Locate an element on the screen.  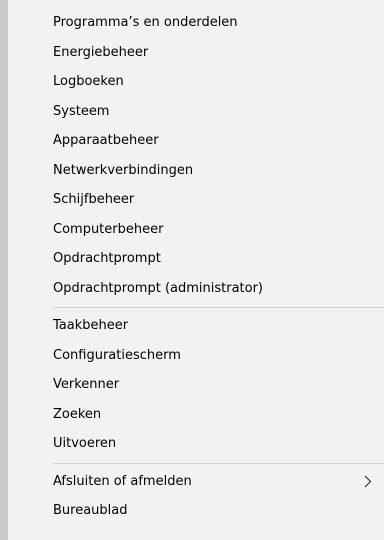
menu-item-file-explorer: Verkenner is located at coordinates (196, 385).